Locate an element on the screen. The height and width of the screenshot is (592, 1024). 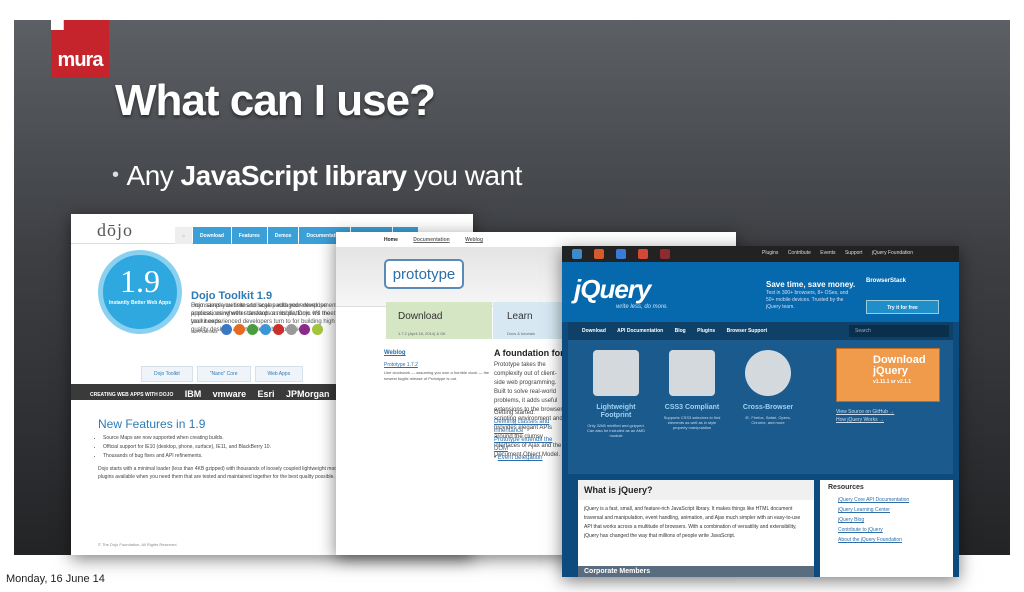
resource-link: jQuery Core API Documentation is located at coordinates (886, 500).